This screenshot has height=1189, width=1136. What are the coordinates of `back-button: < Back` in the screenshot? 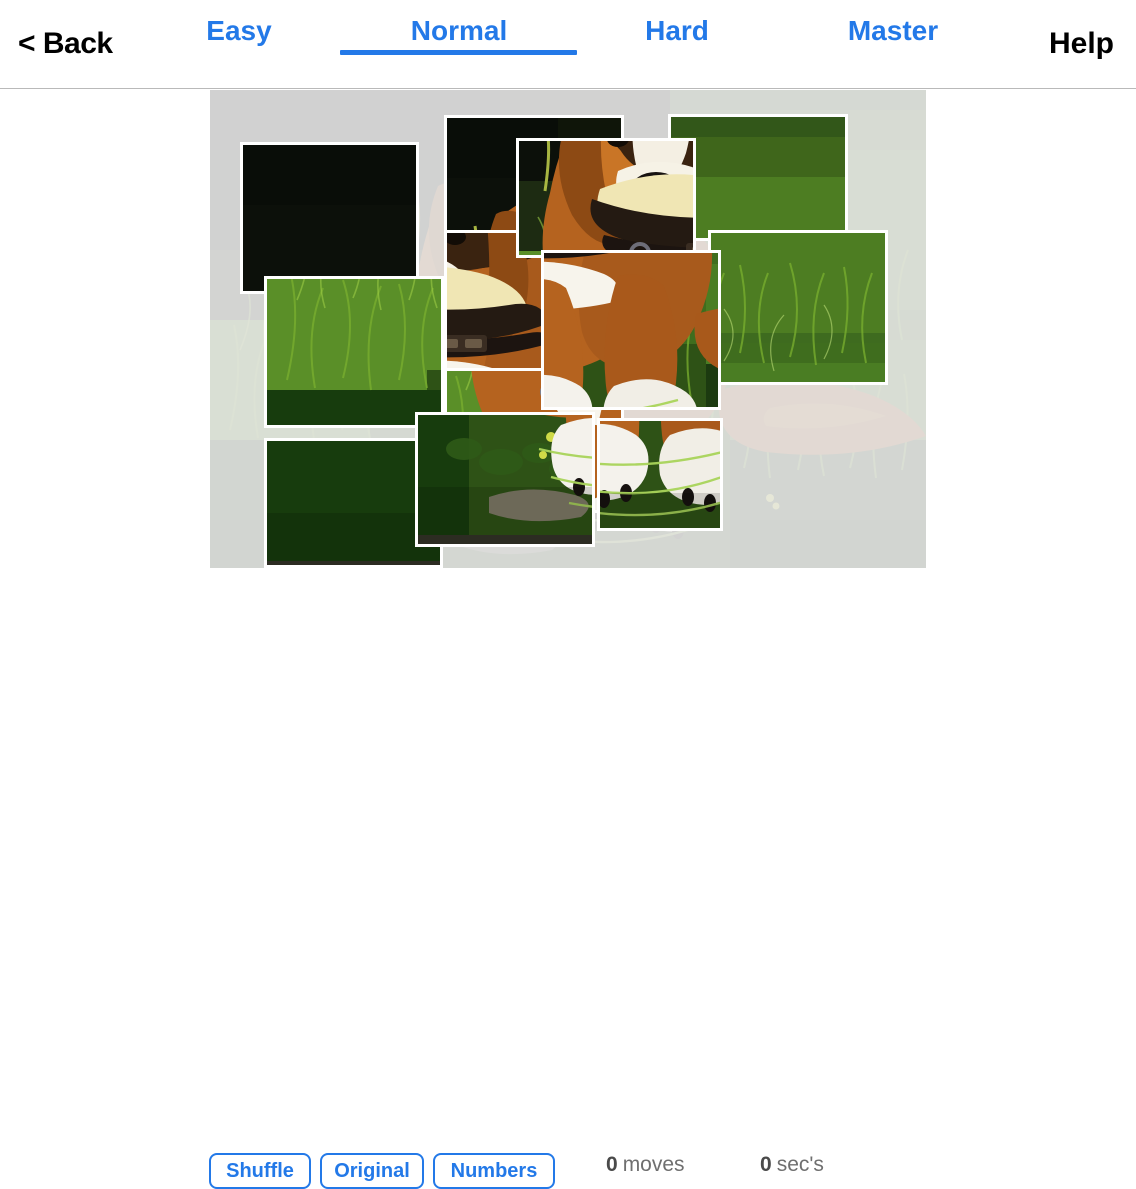 It's located at (65, 44).